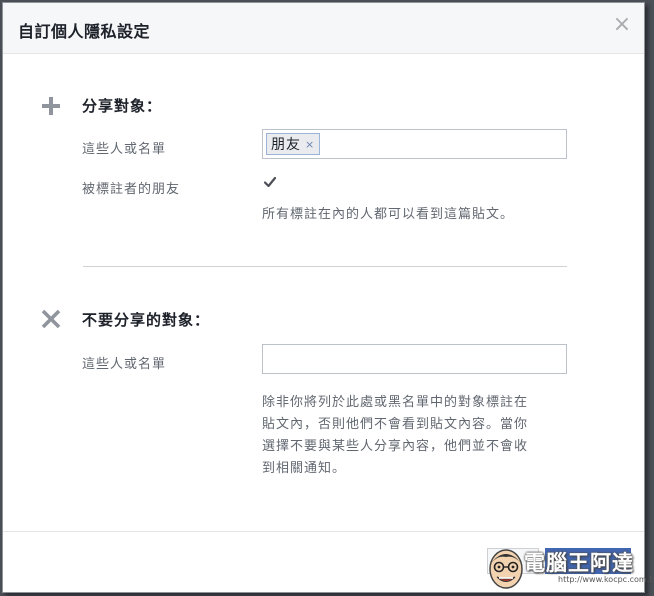 The image size is (654, 596). What do you see at coordinates (124, 149) in the screenshot?
I see `share-people-label: 這些人或名單` at bounding box center [124, 149].